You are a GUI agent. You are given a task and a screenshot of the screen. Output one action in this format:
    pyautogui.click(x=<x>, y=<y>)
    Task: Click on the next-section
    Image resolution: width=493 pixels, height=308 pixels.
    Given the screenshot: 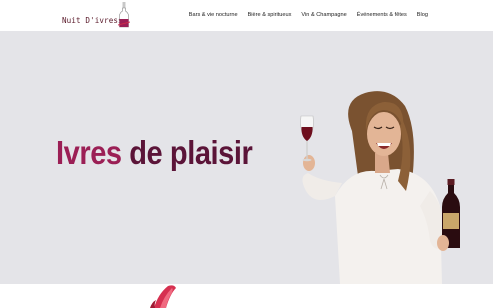 What is the action you would take?
    pyautogui.click(x=246, y=296)
    